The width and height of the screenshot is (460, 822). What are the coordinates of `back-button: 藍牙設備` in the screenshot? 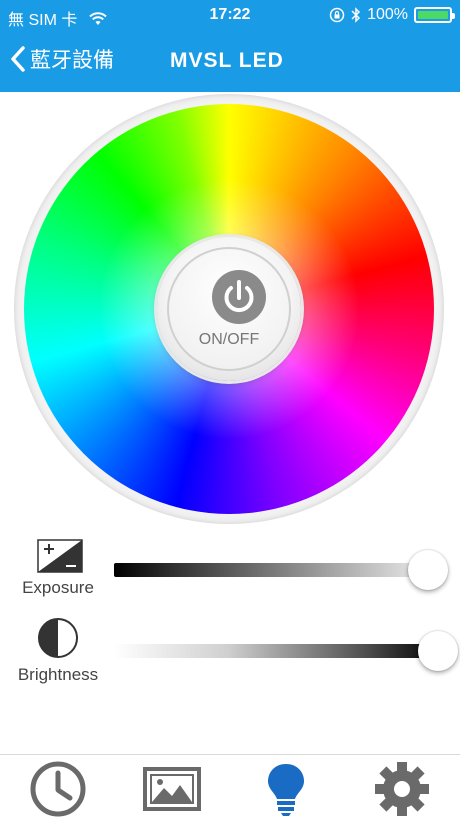 It's located at (62, 59).